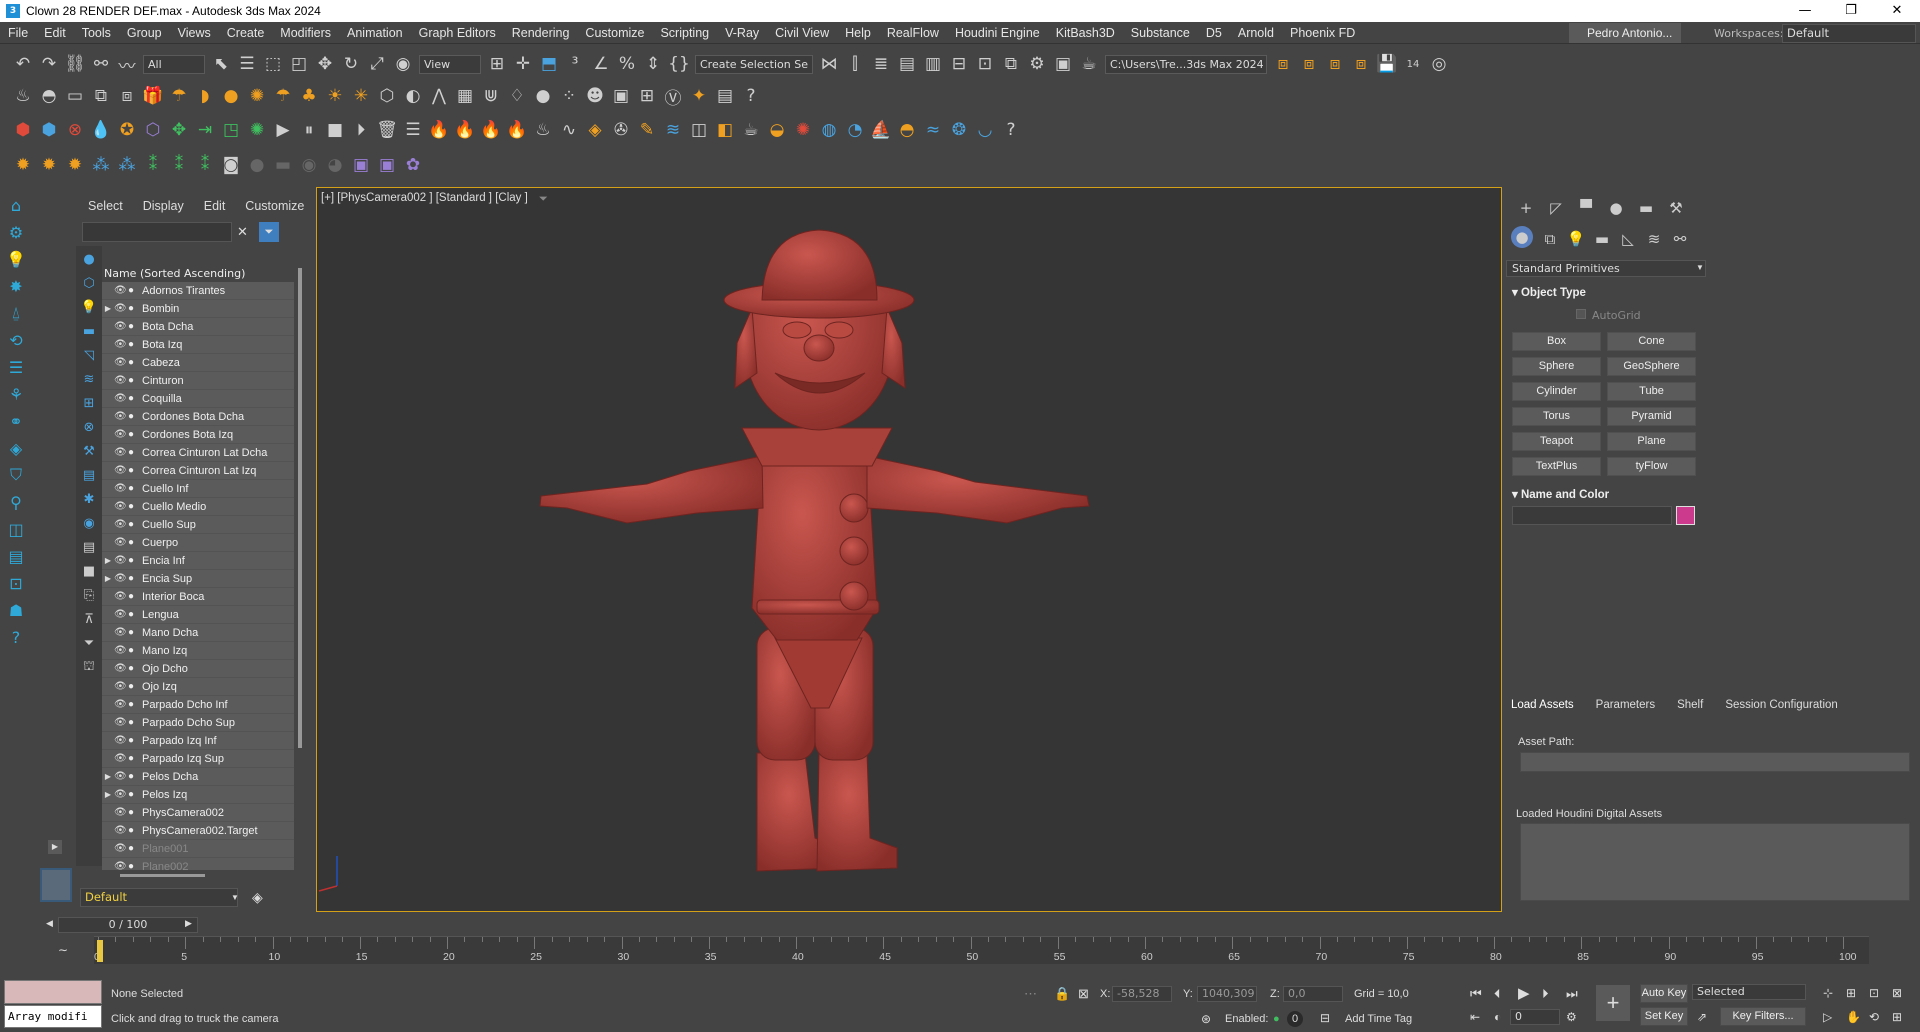 This screenshot has width=1920, height=1032. Describe the element at coordinates (144, 33) in the screenshot. I see `menu-item: Group` at that location.